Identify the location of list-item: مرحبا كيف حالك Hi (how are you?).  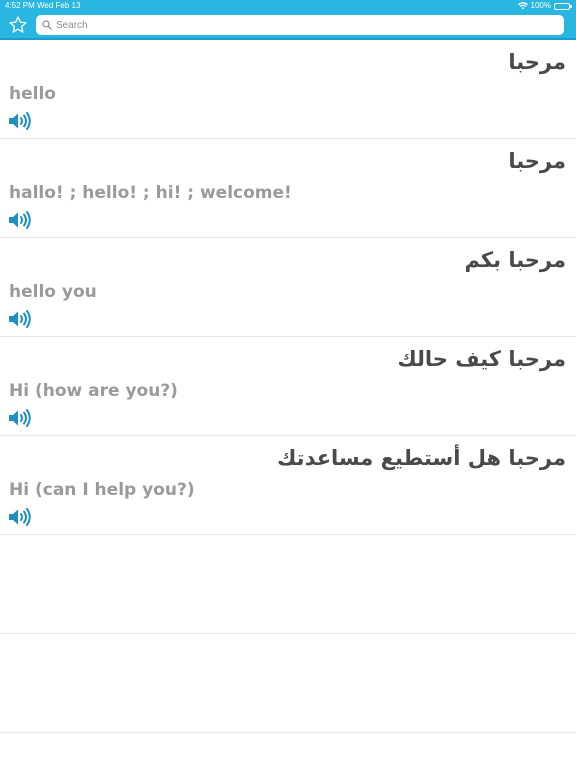
(288, 386).